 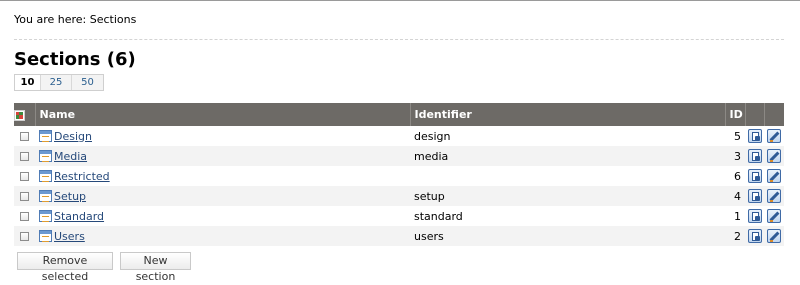 I want to click on identifier-cell: media, so click(x=567, y=156).